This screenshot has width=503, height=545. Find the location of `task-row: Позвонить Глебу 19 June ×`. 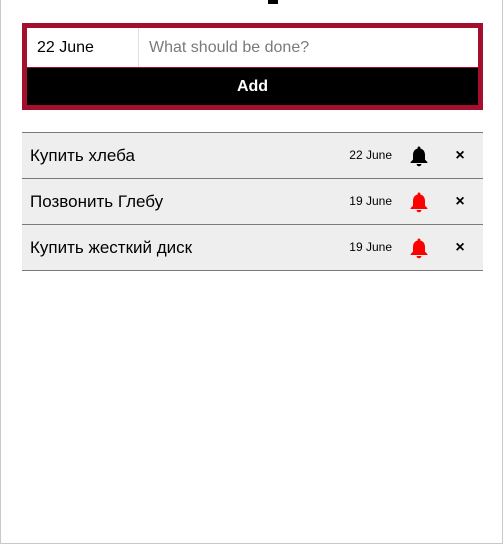

task-row: Позвонить Глебу 19 June × is located at coordinates (252, 202).